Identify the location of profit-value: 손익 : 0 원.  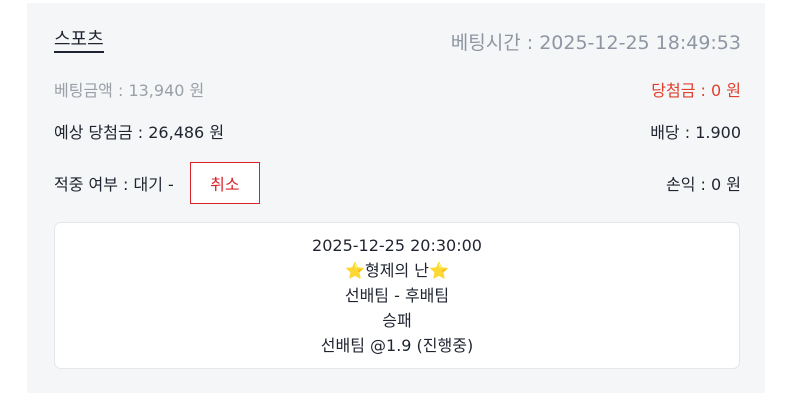
(703, 184).